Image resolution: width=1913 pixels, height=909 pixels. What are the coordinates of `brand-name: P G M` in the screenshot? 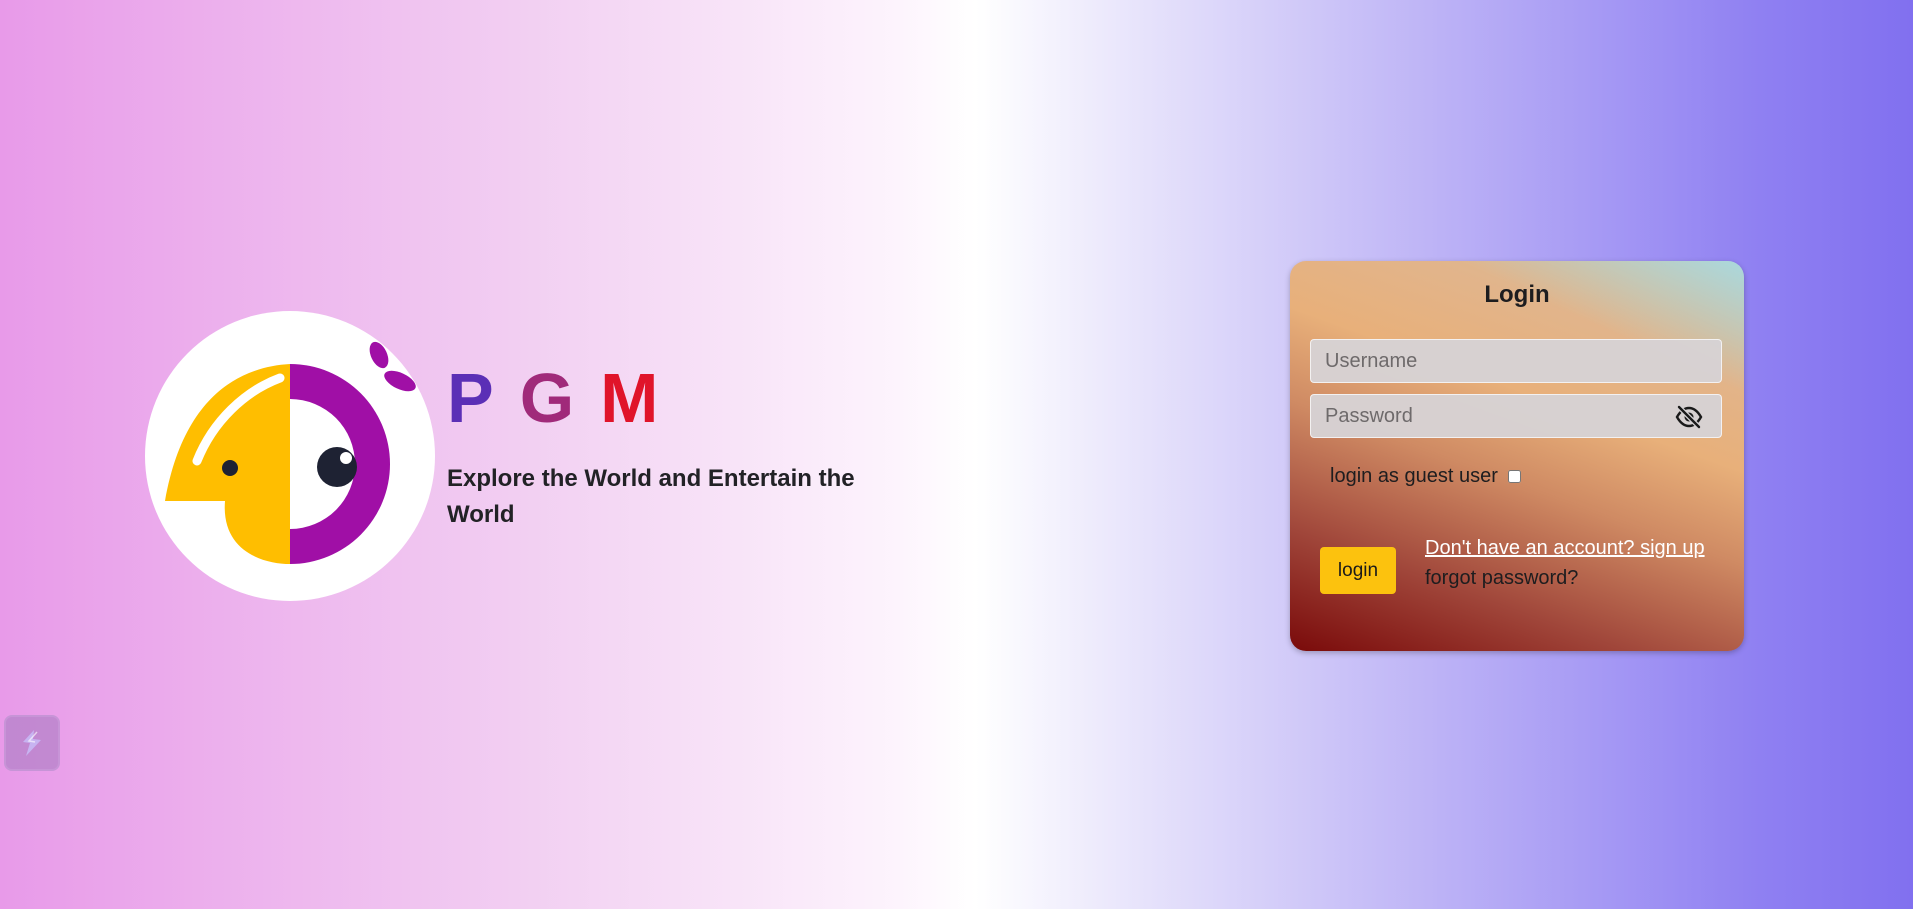 It's located at (677, 398).